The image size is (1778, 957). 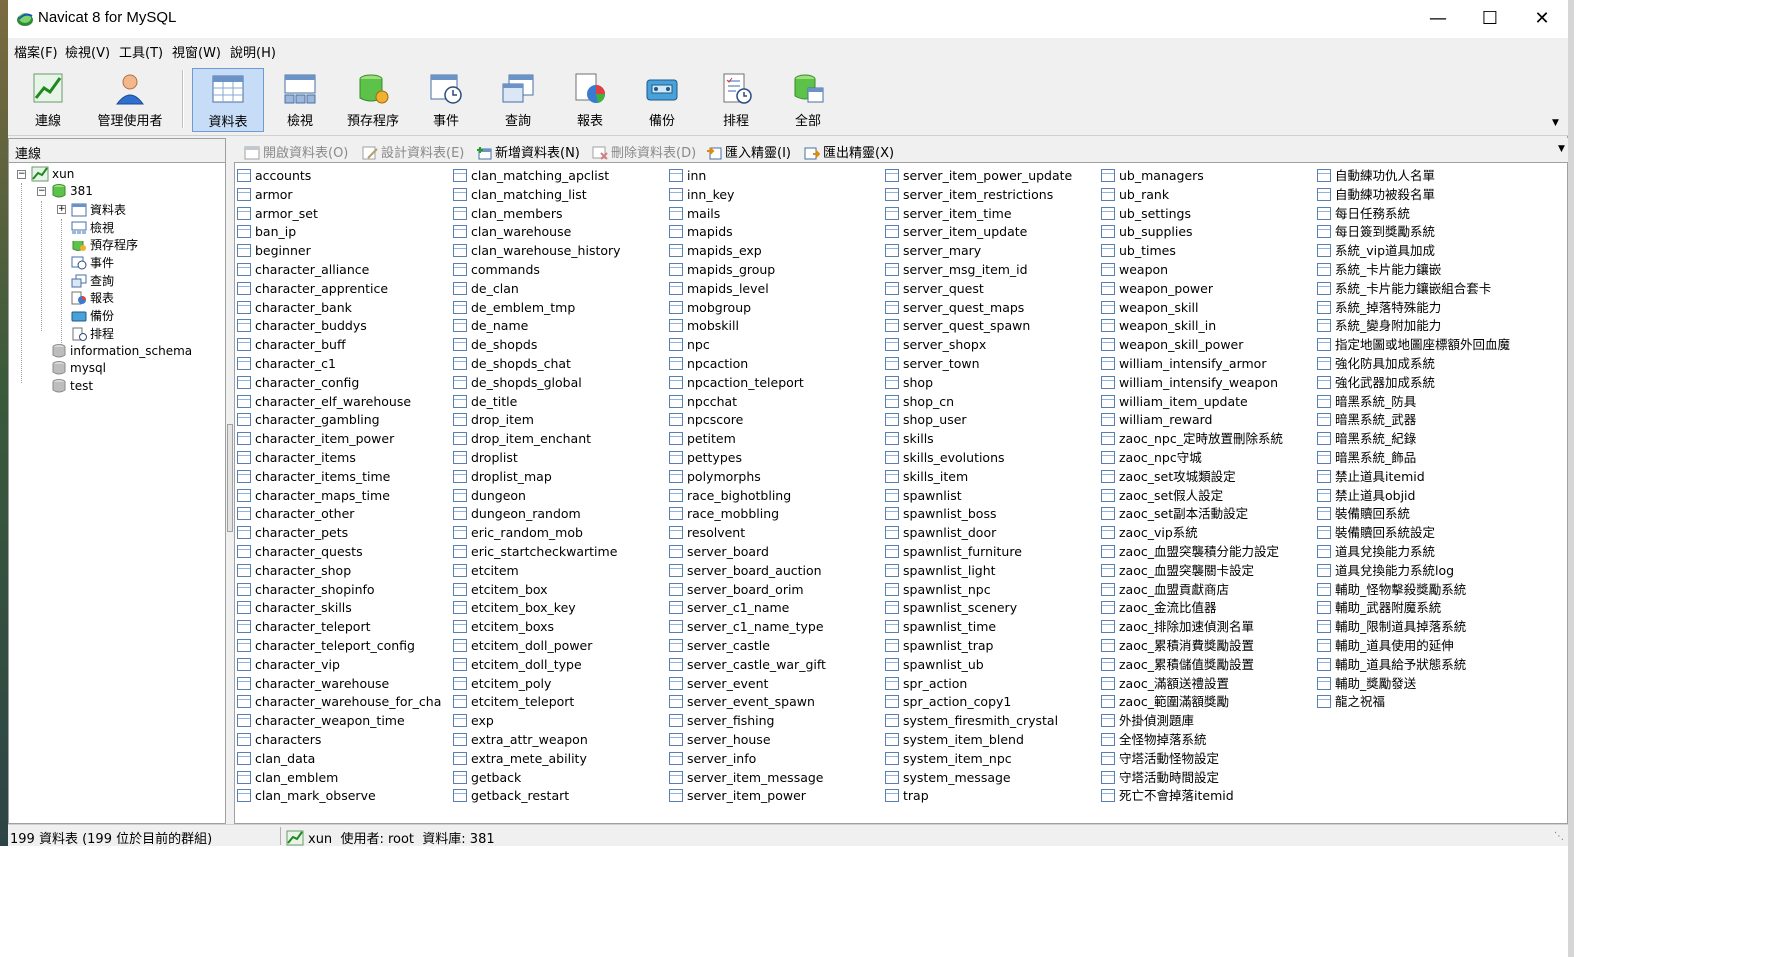 I want to click on table-list-item: 系統_掉落特殊能力, so click(x=1413, y=308).